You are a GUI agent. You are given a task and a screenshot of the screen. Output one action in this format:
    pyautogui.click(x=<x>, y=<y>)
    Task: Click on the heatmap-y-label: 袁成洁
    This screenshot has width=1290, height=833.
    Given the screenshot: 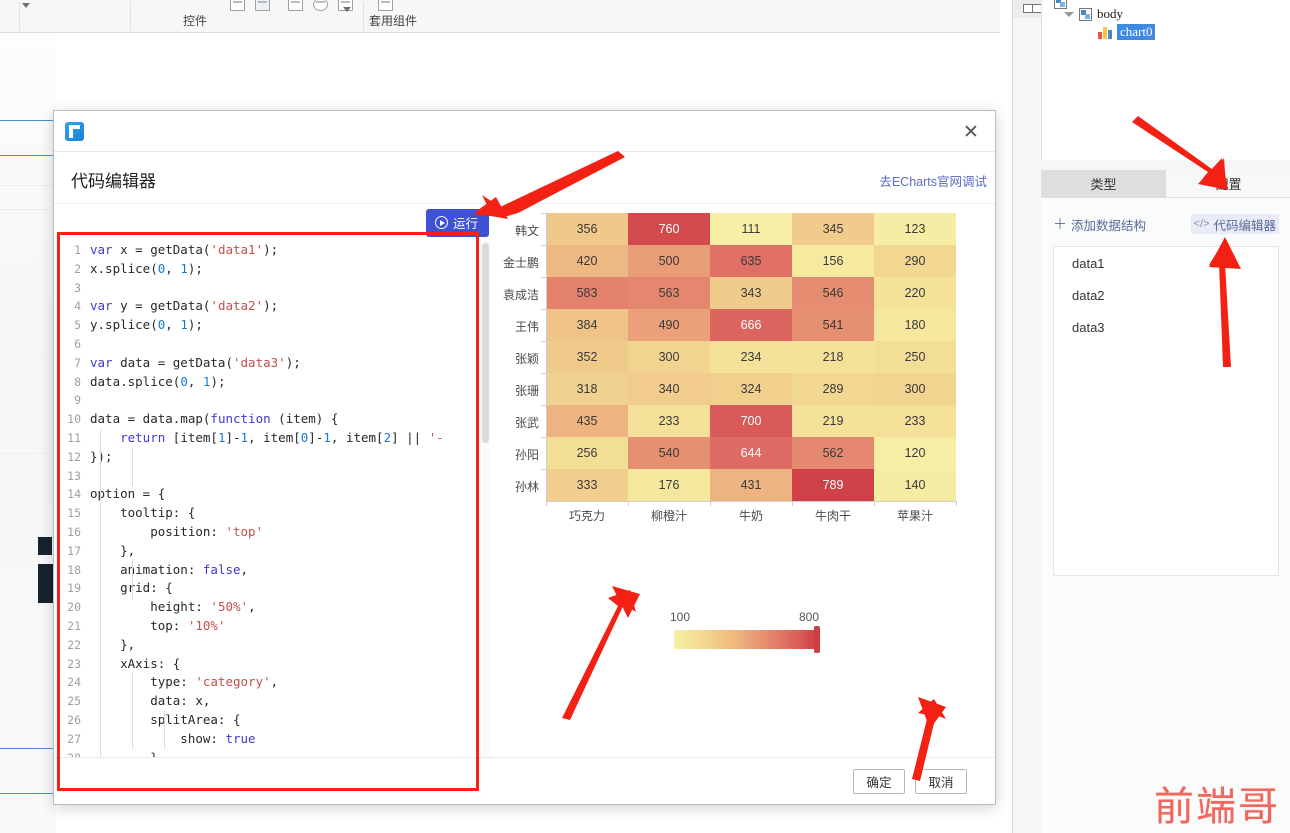 What is the action you would take?
    pyautogui.click(x=520, y=295)
    